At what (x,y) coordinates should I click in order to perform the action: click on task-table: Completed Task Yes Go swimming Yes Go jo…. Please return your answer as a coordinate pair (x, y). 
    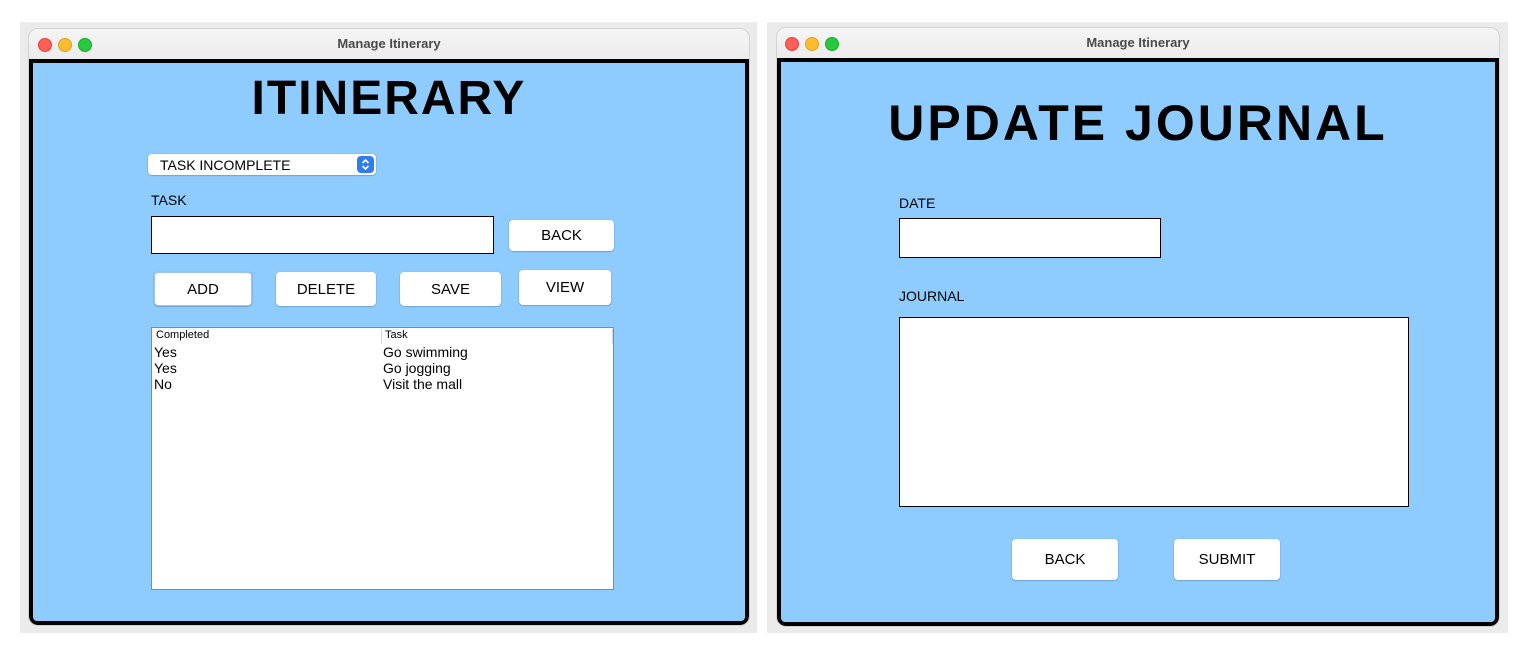
    Looking at the image, I should click on (382, 458).